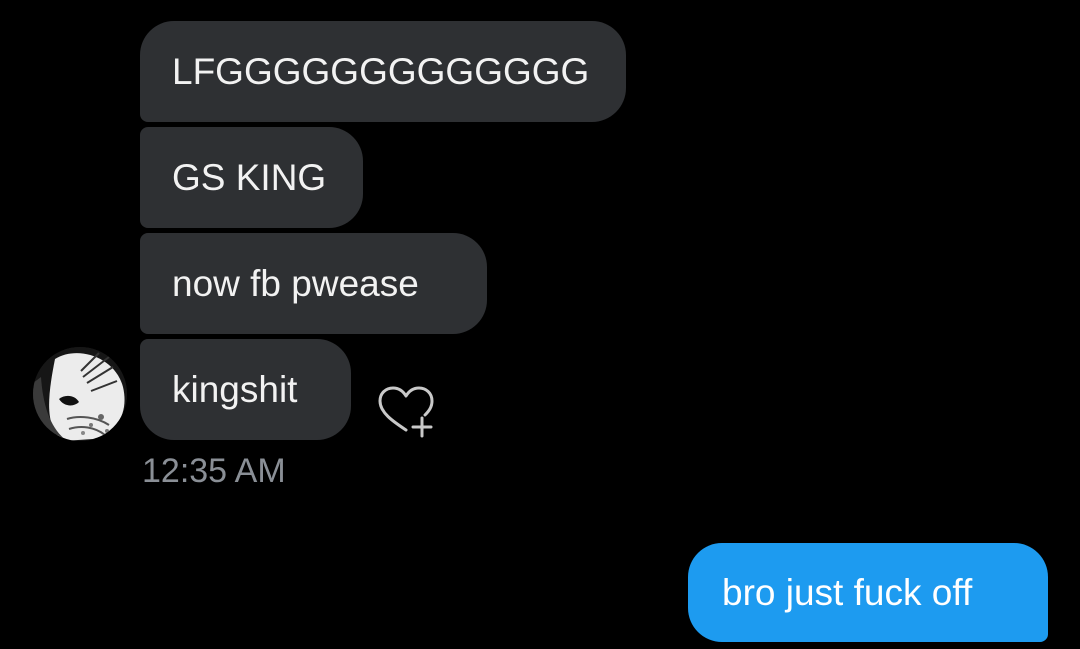 The height and width of the screenshot is (649, 1080). I want to click on message-text: LFGGGGGGGGGGGGG, so click(381, 71).